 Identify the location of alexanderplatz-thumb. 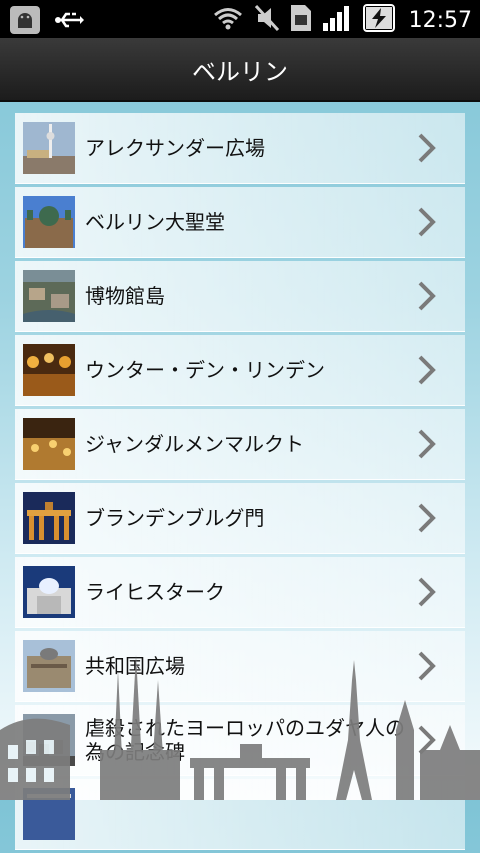
(49, 148).